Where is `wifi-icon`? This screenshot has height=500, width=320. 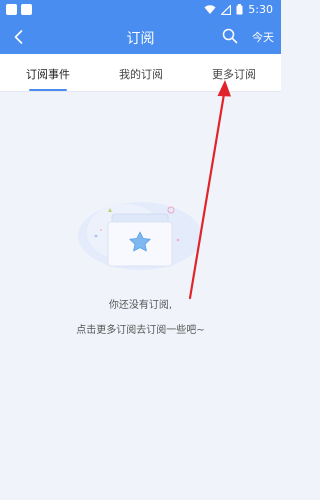 wifi-icon is located at coordinates (210, 9).